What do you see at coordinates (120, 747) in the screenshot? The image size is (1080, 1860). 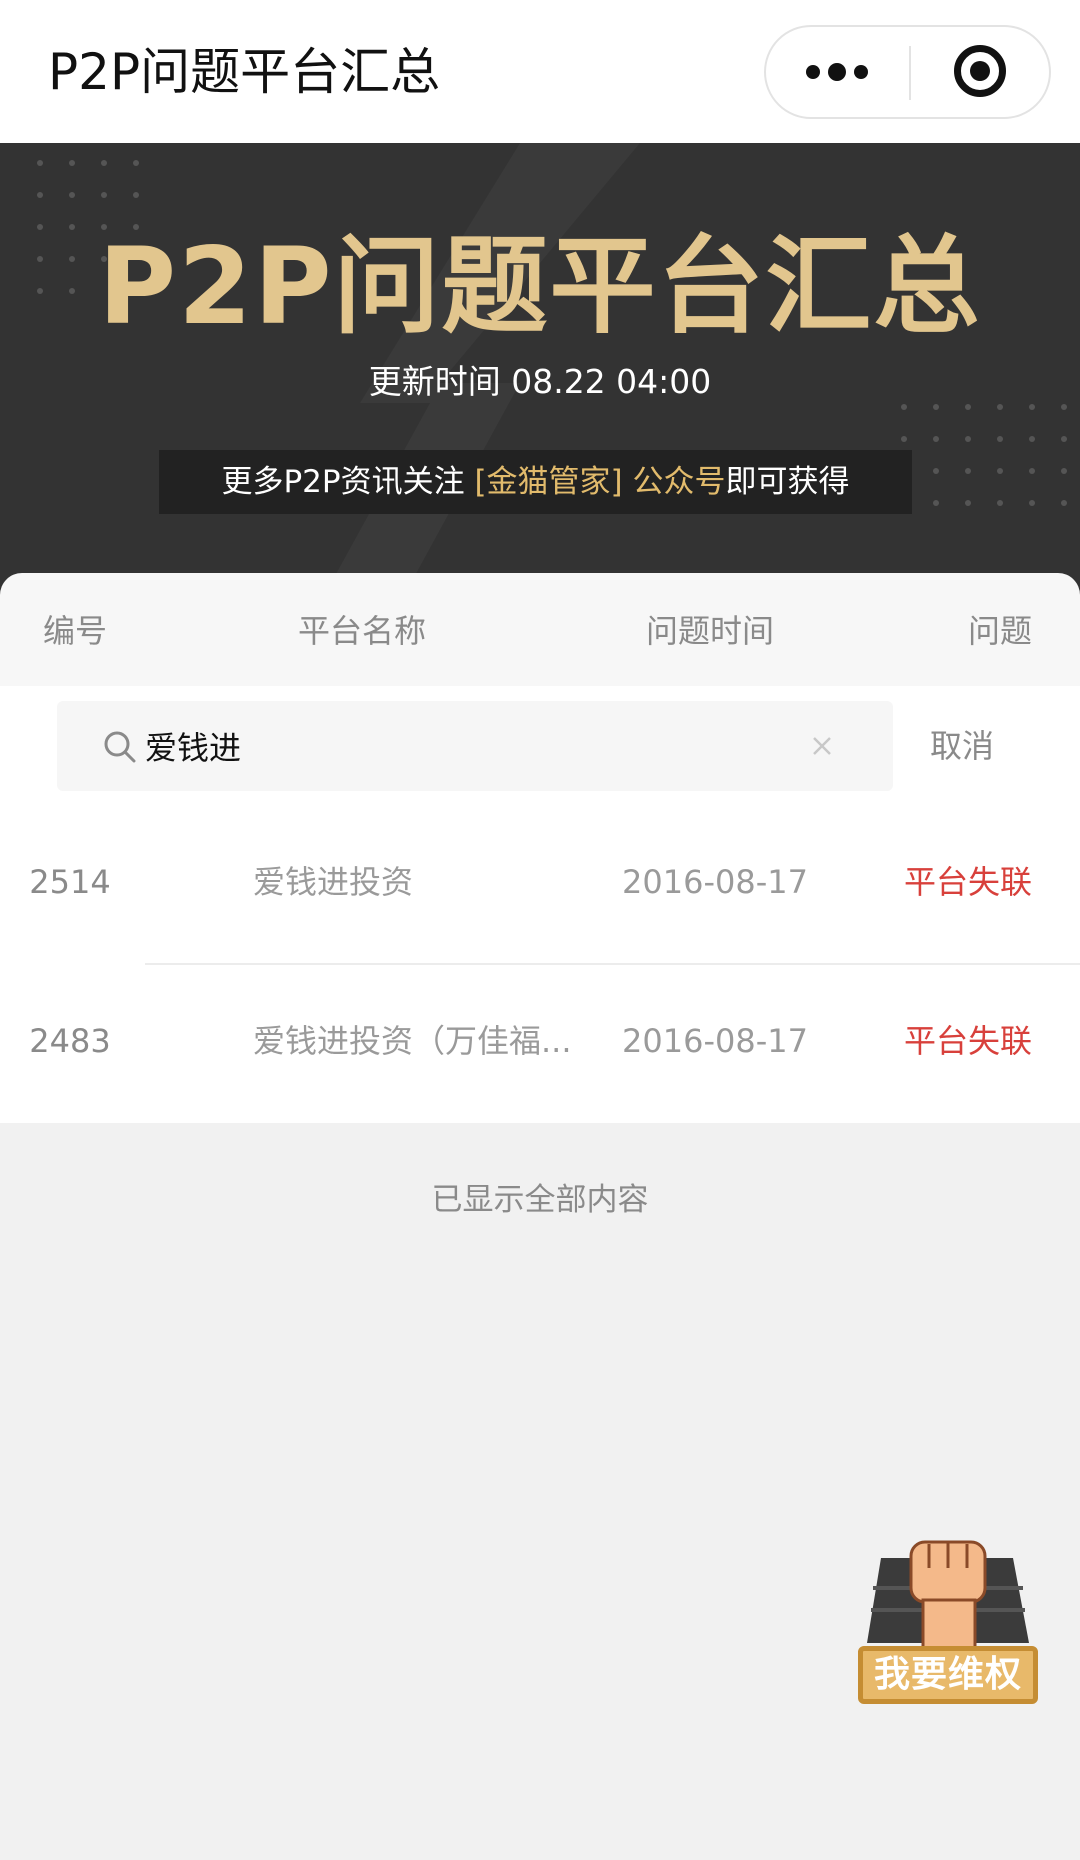 I see `search-icon` at bounding box center [120, 747].